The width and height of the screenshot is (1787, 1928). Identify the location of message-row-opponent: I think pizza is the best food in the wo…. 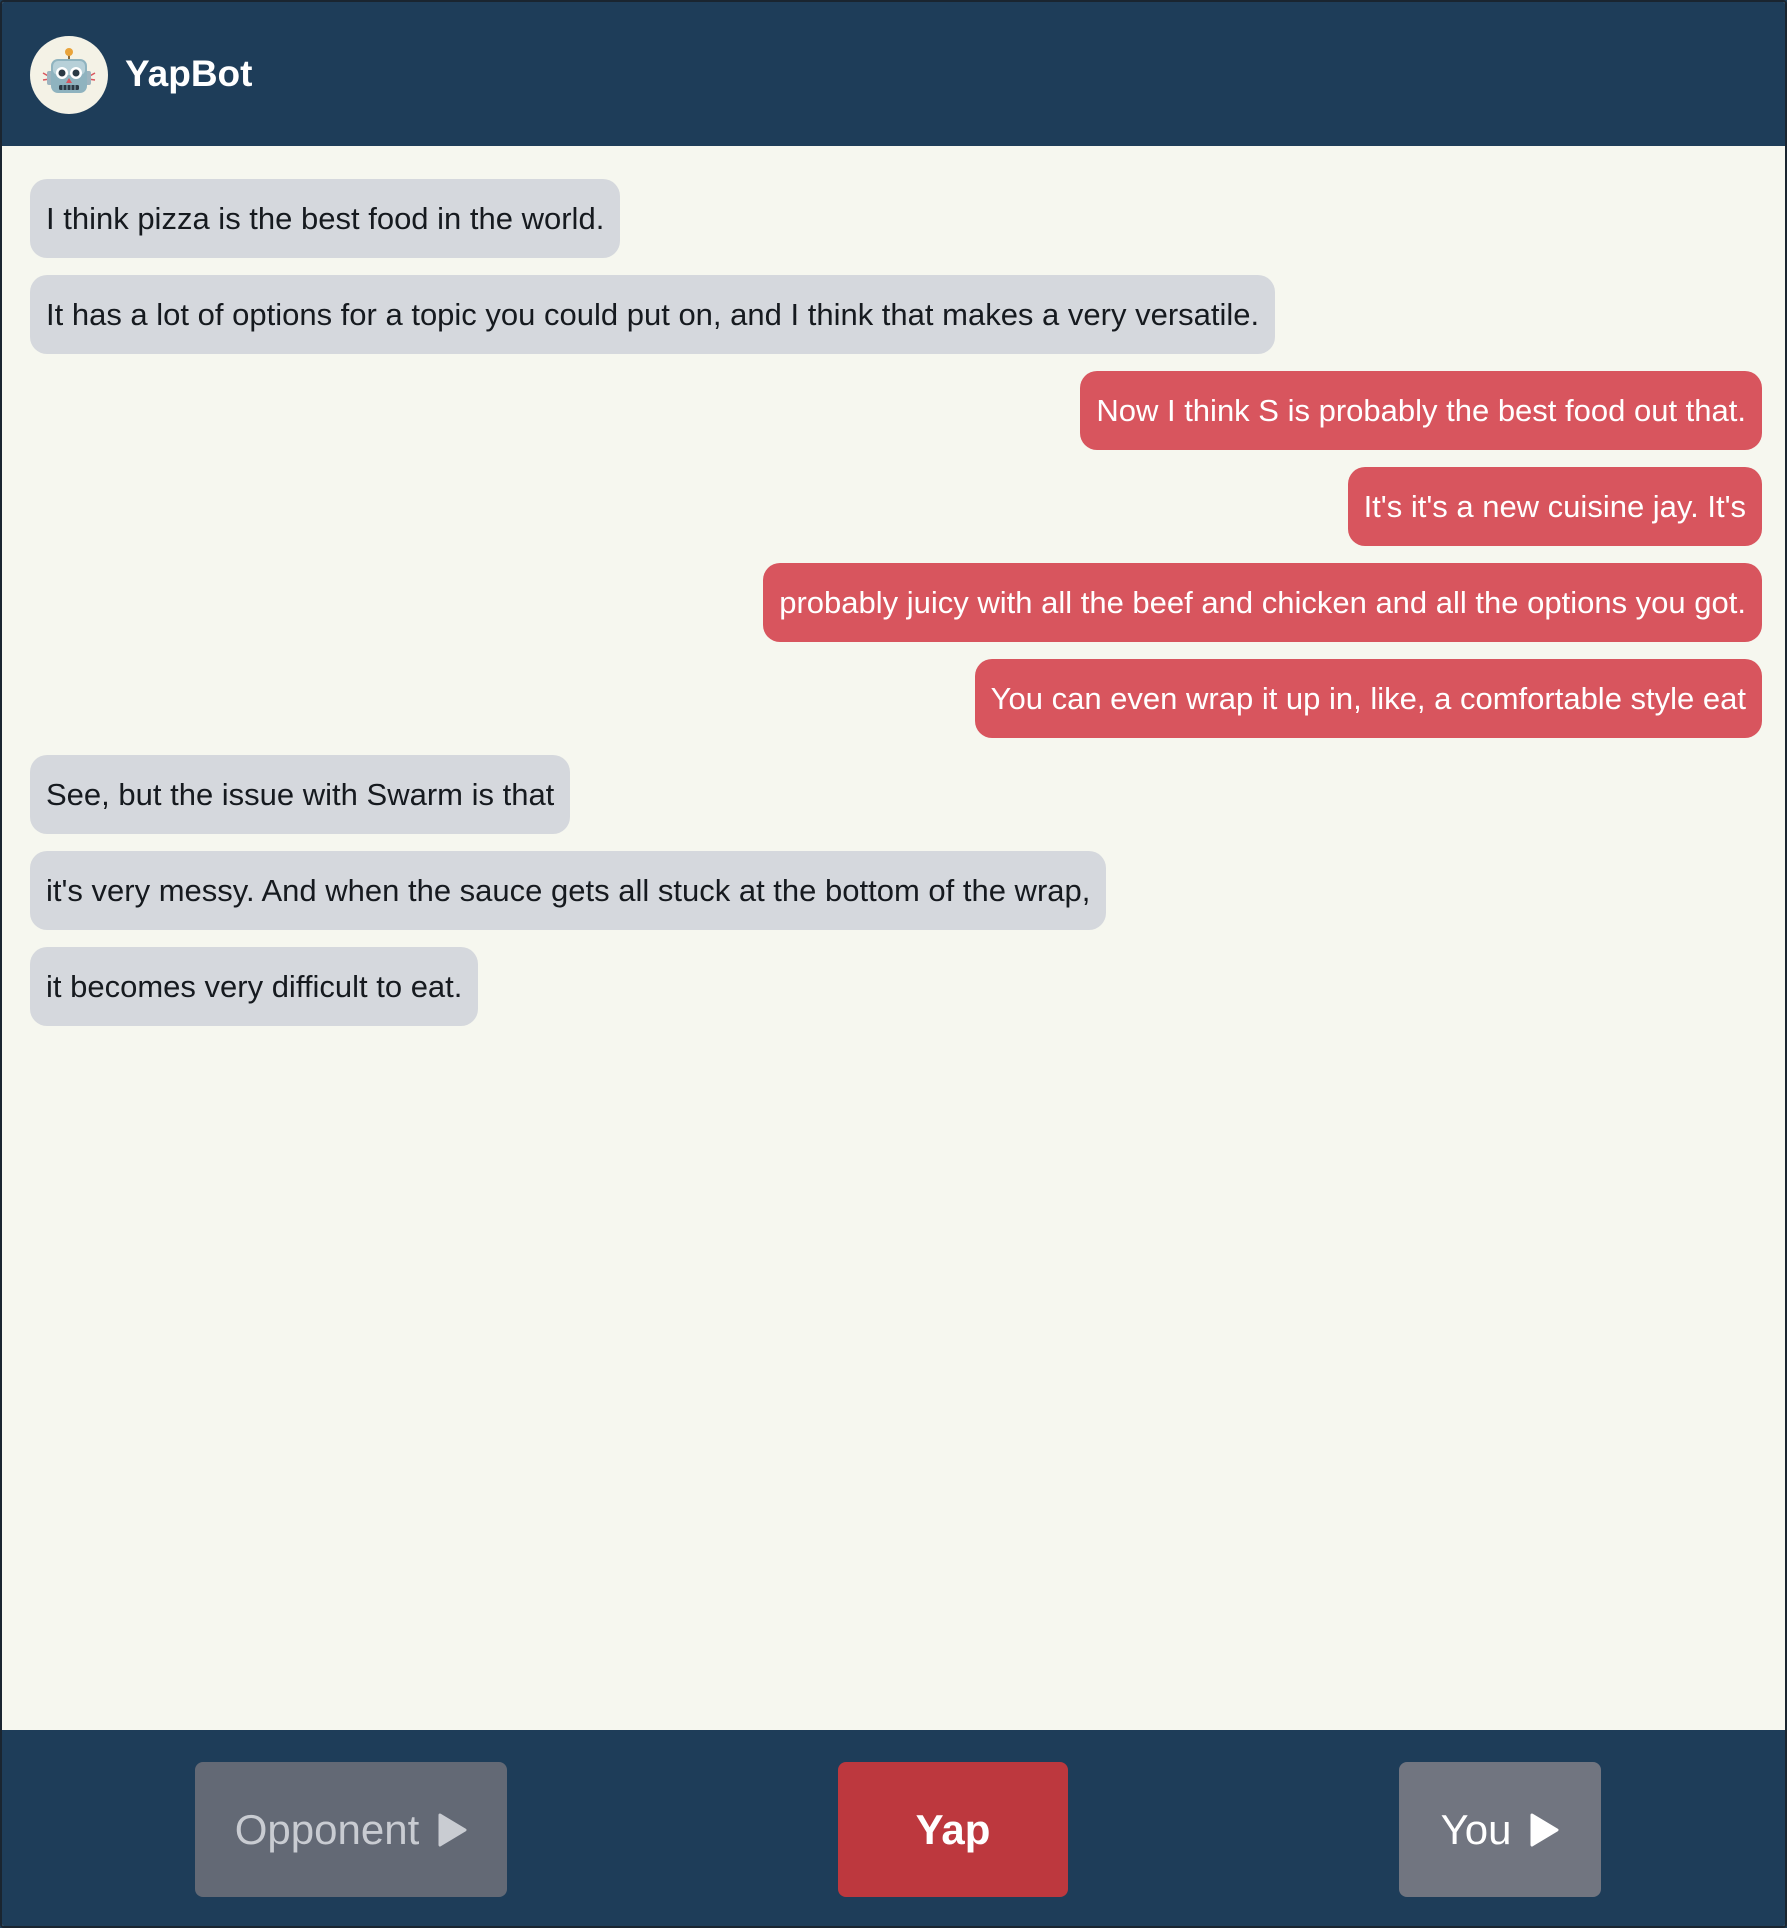
(896, 218).